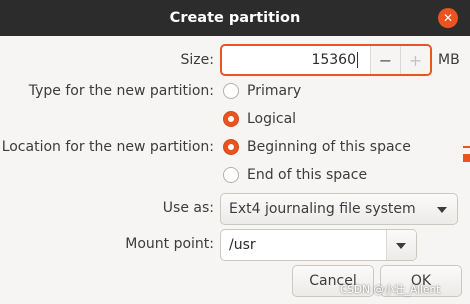 This screenshot has height=304, width=470. I want to click on mount-point-input: /usr, so click(303, 245).